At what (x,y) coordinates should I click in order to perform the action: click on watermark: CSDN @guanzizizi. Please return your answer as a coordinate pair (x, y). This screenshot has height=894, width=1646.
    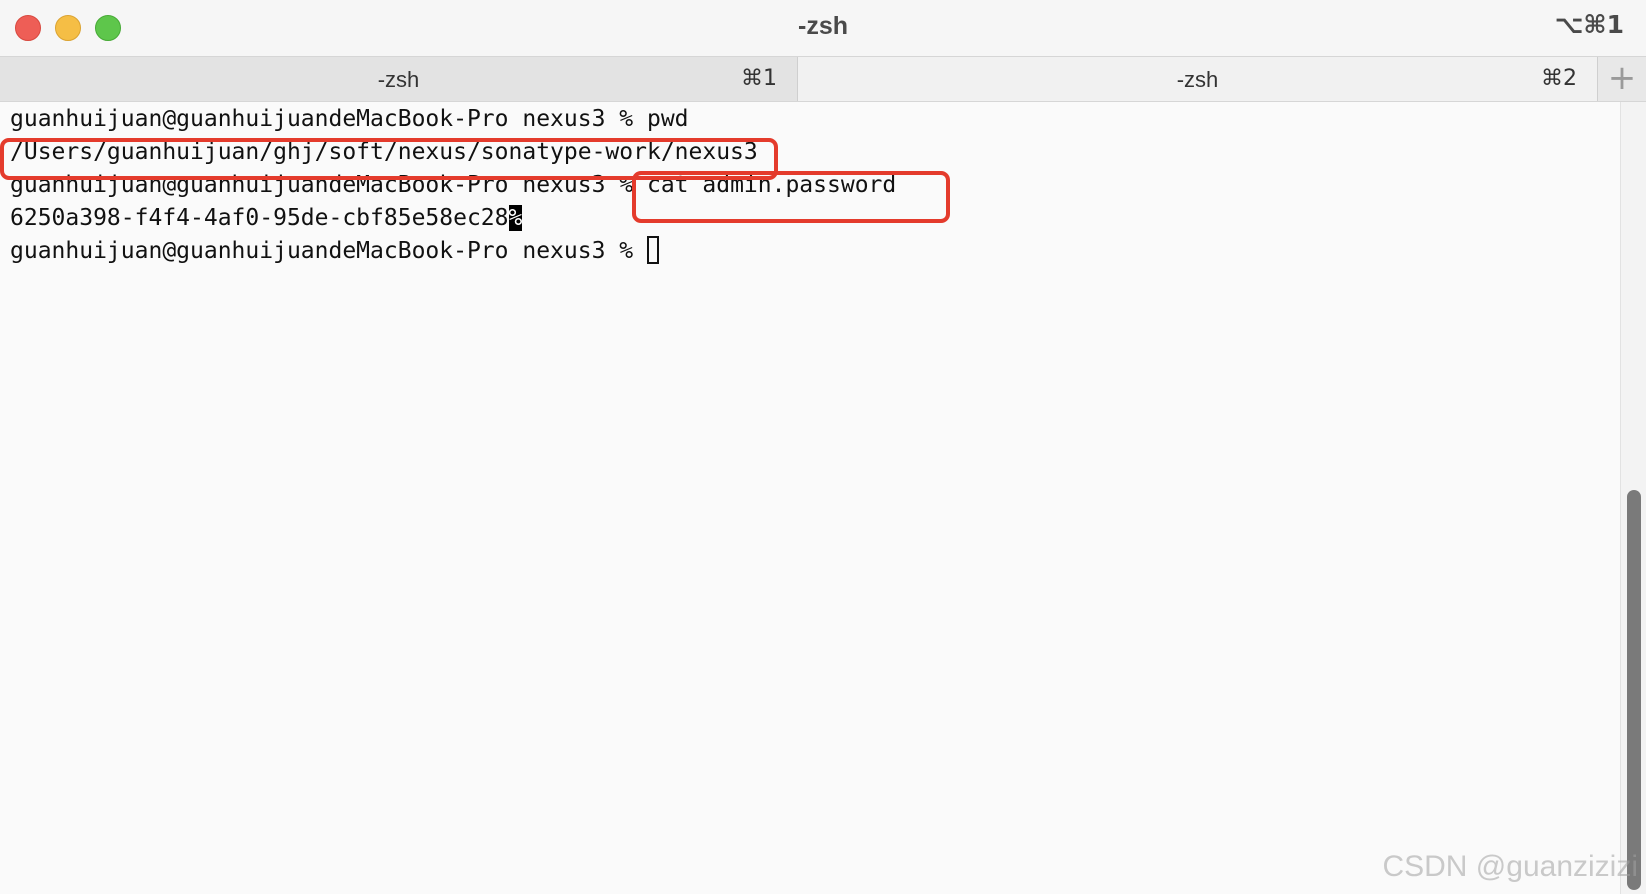
    Looking at the image, I should click on (1510, 866).